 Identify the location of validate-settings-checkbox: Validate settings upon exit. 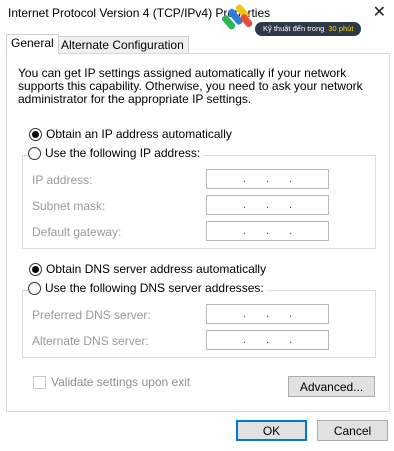
(111, 382).